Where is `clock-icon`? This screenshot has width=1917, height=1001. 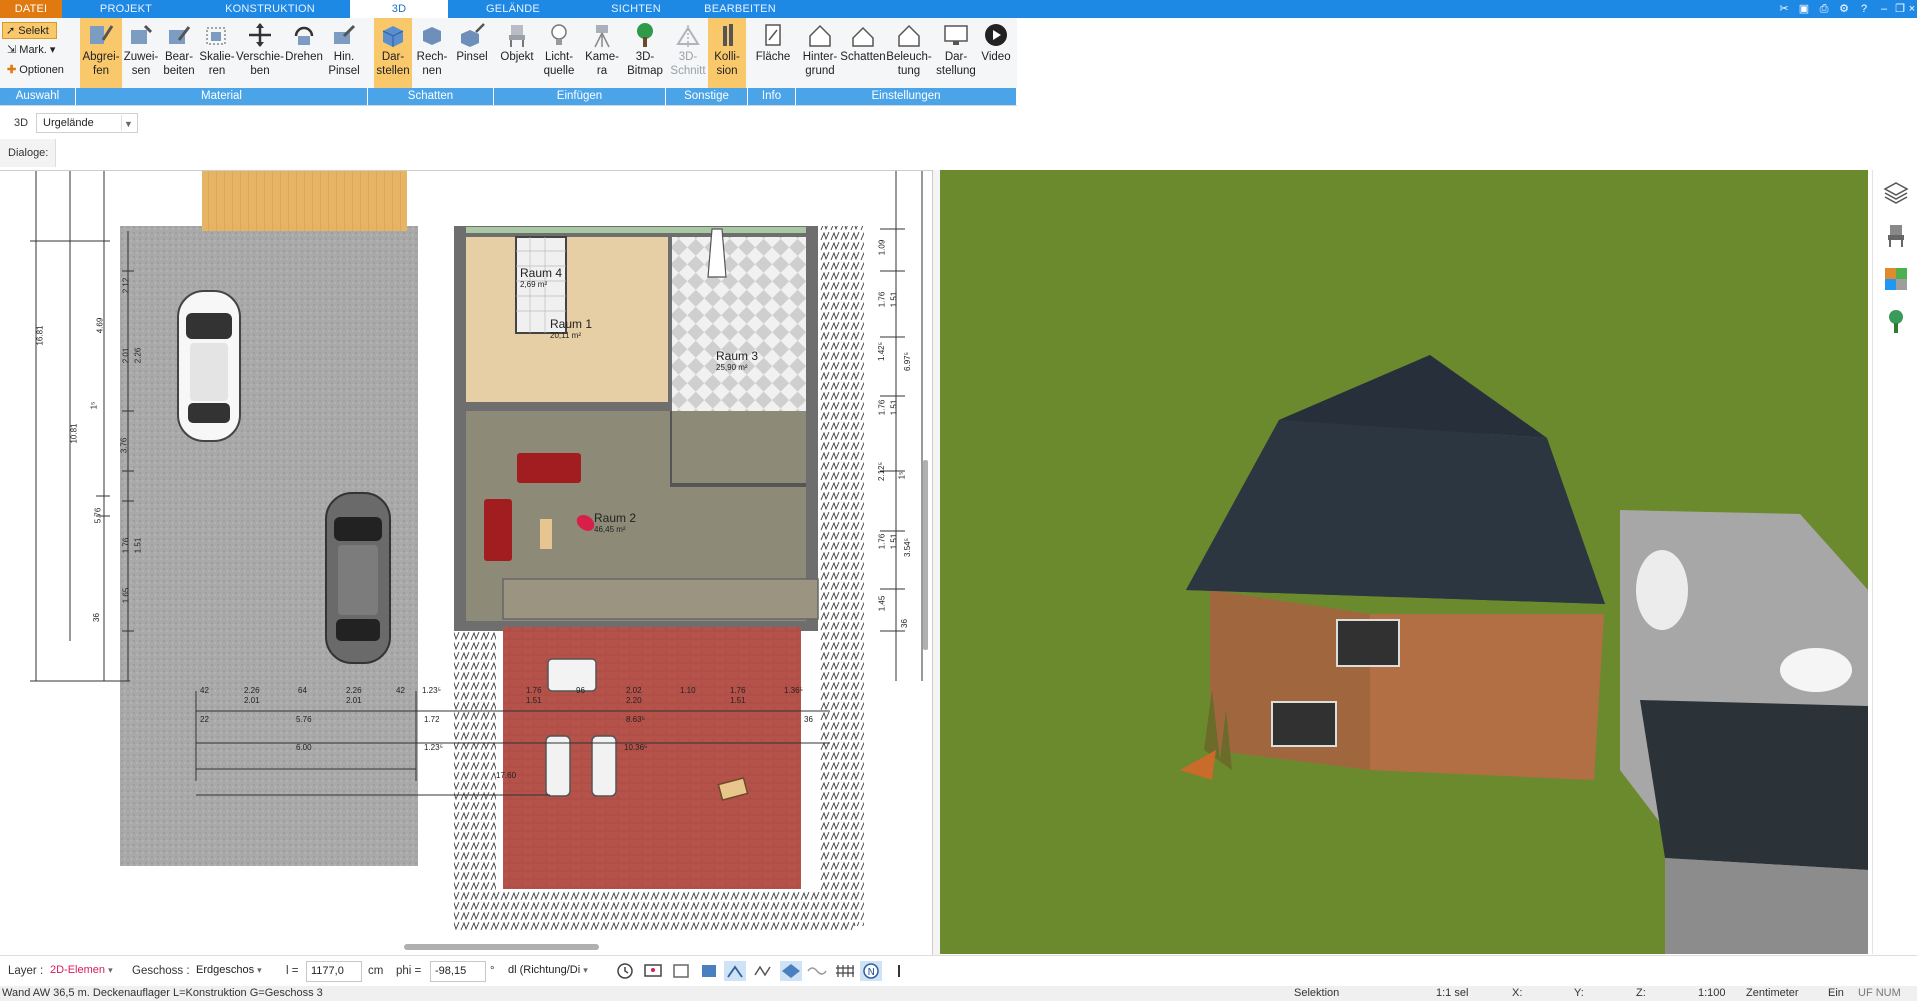 clock-icon is located at coordinates (625, 971).